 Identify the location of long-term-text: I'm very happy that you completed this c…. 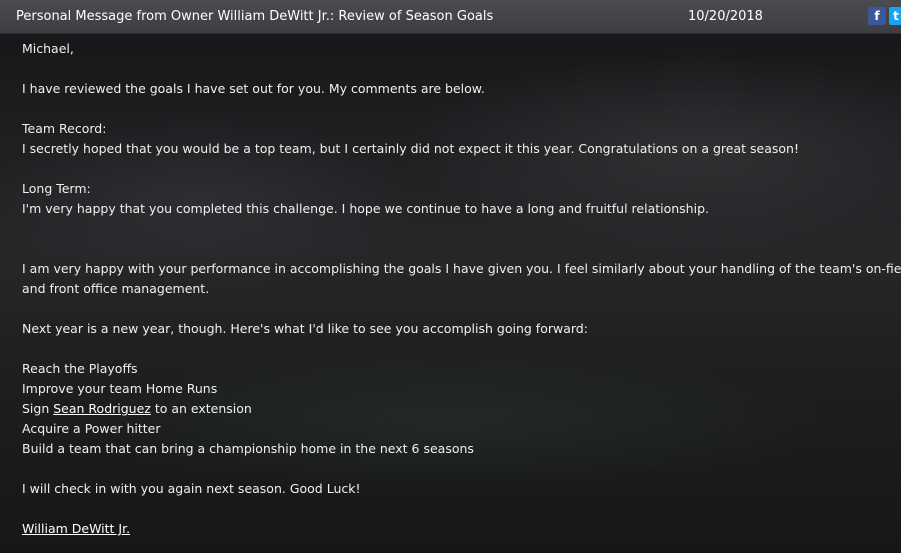
(365, 208).